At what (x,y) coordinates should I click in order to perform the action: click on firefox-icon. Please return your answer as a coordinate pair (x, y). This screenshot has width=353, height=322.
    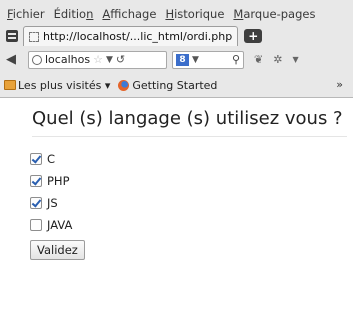
    Looking at the image, I should click on (124, 85).